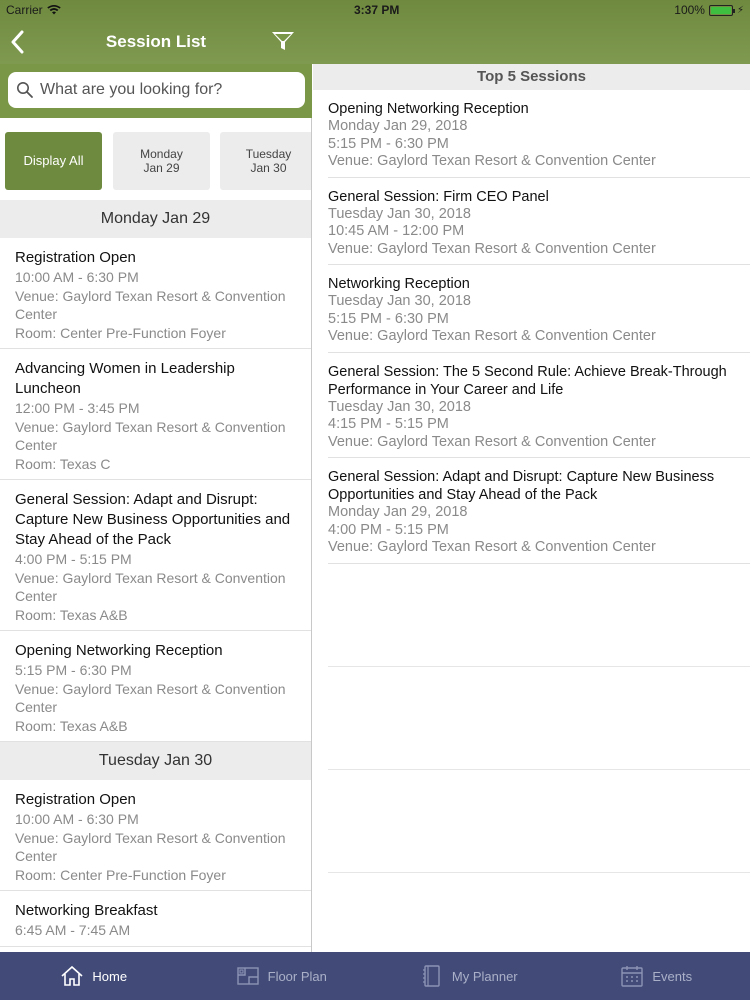  I want to click on filter-sublabel: Jan 30, so click(268, 168).